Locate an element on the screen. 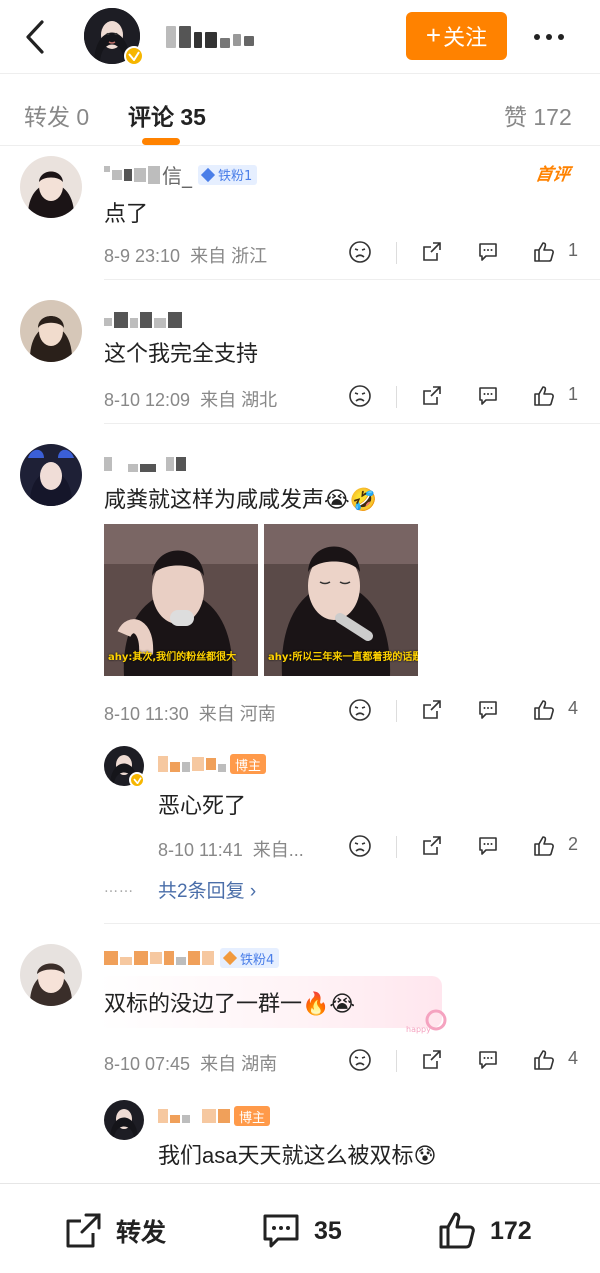 Image resolution: width=600 pixels, height=1273 pixels. comment-image: ahy:其次,我们的粉丝都很大 is located at coordinates (181, 600).